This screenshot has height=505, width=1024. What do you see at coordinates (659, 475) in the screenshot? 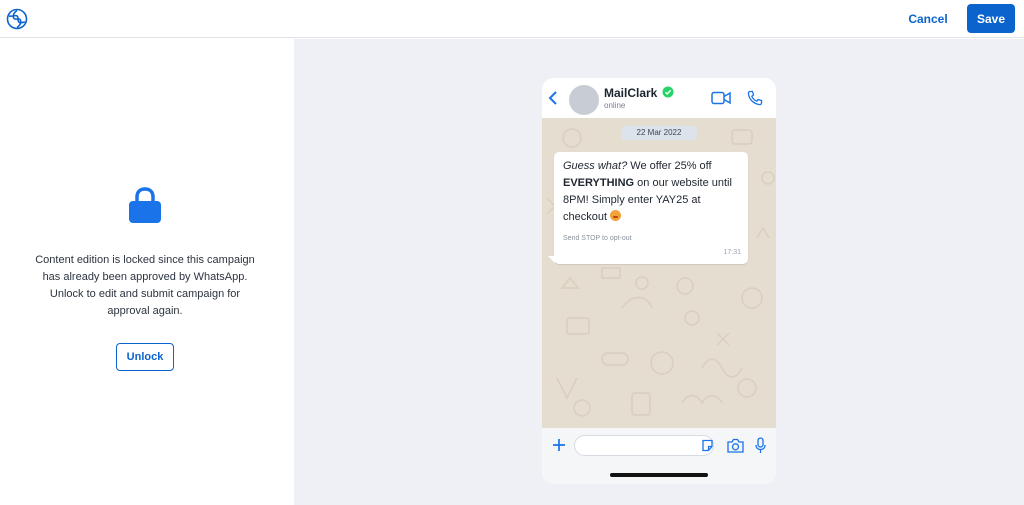
I see `home-indicator` at bounding box center [659, 475].